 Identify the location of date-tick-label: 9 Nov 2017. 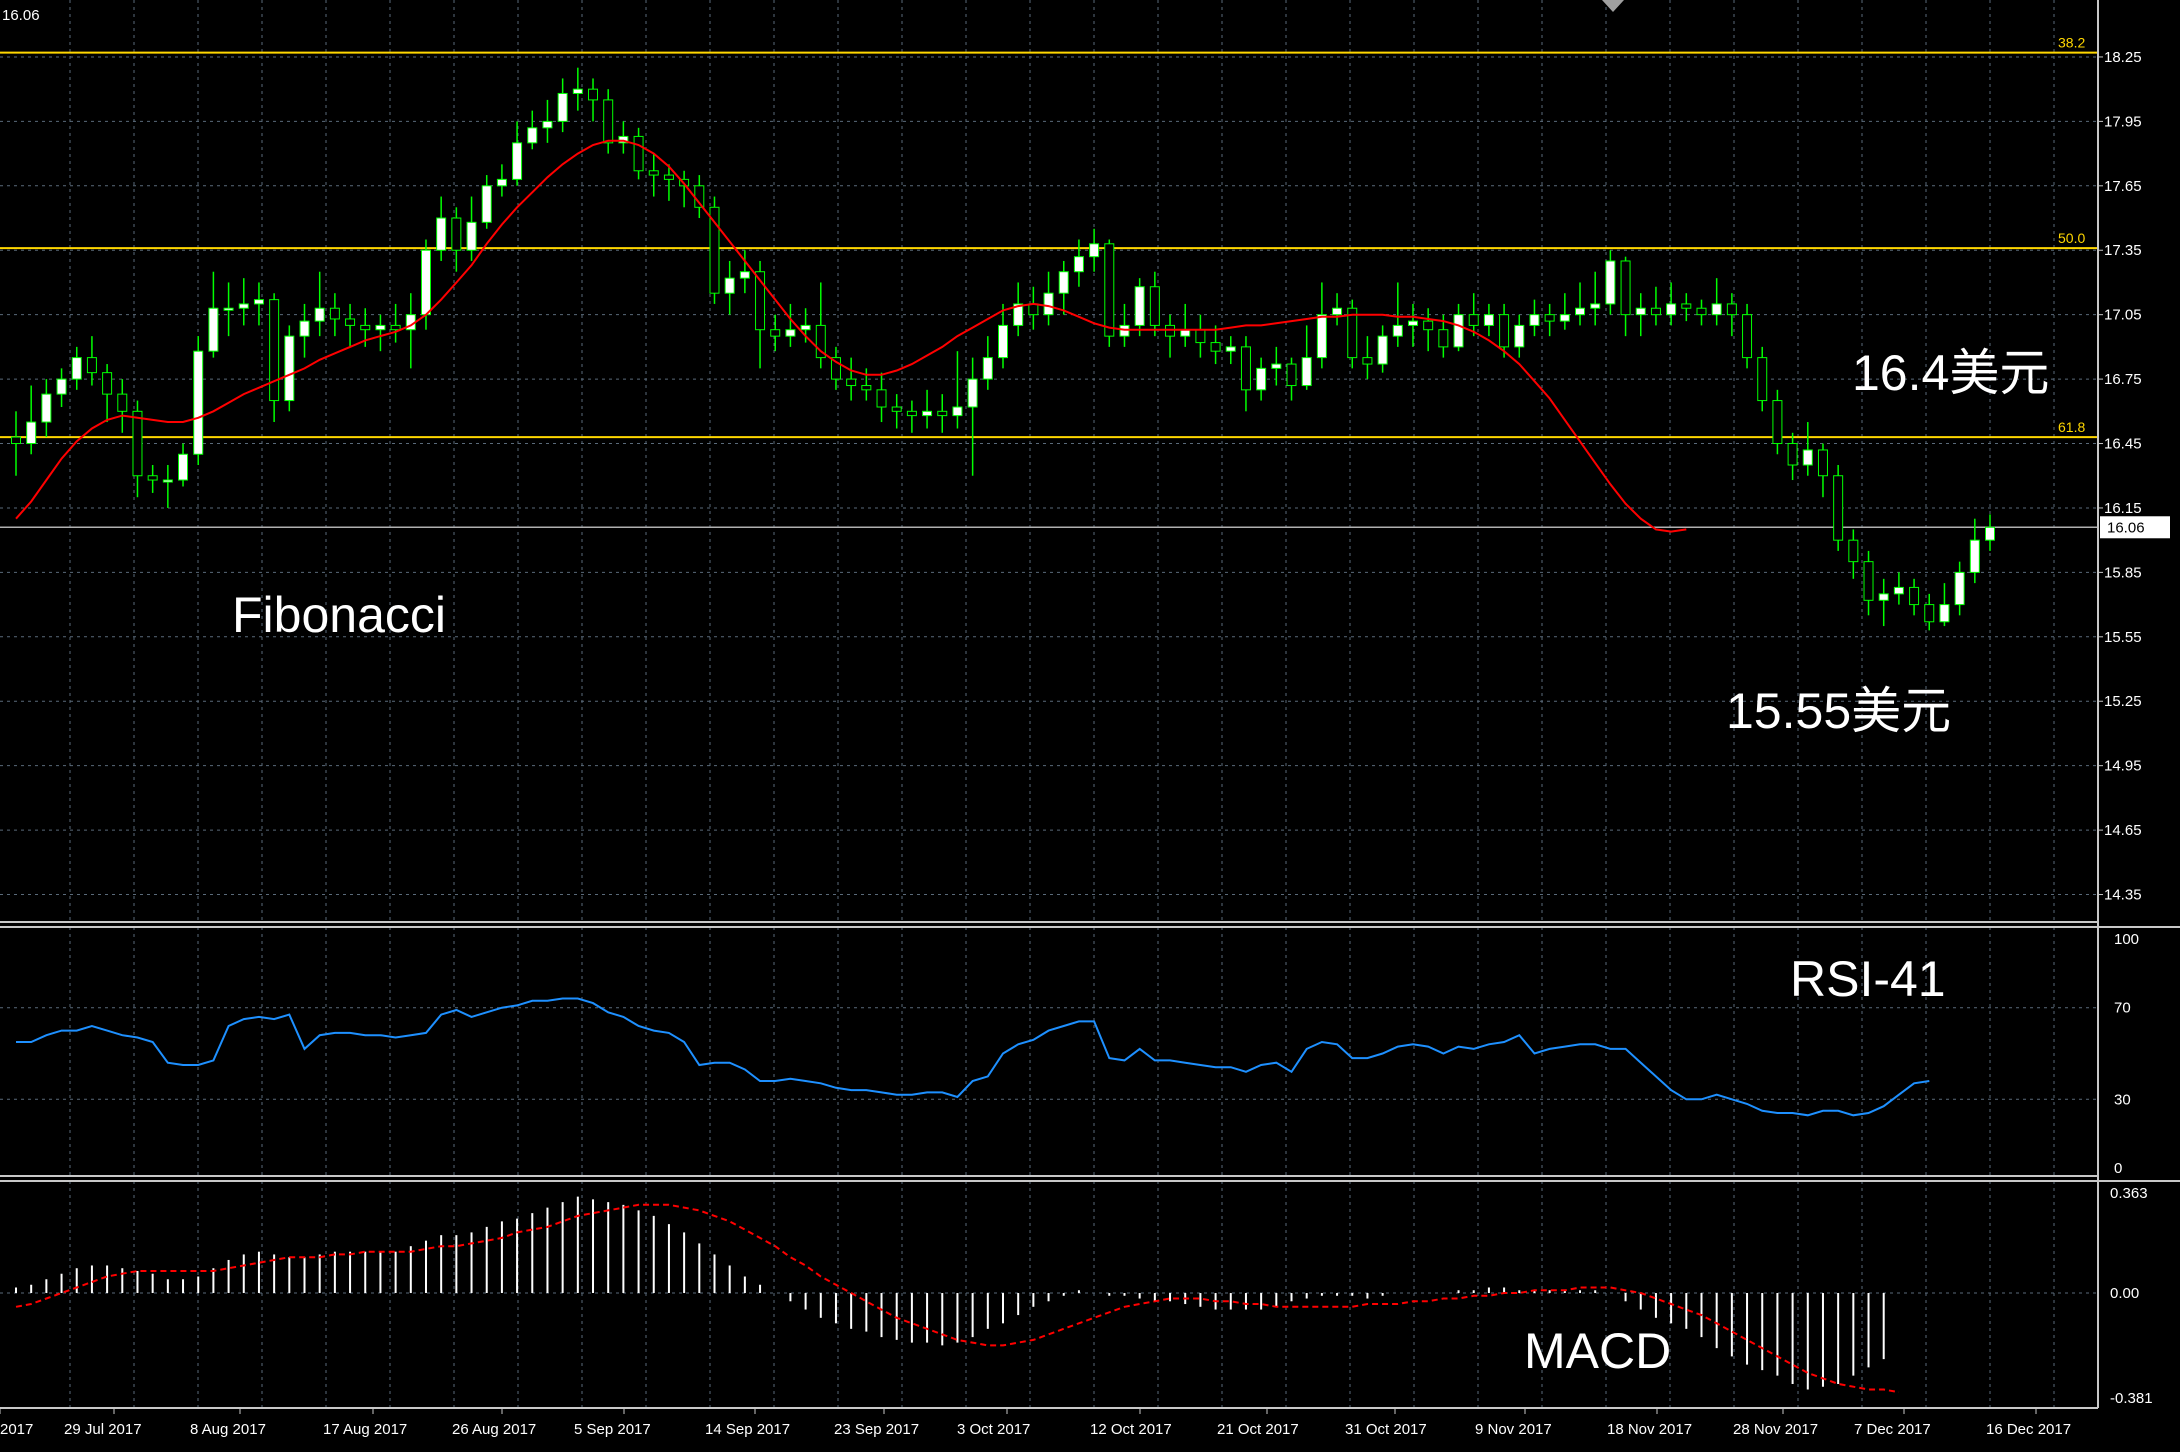
(1513, 1429).